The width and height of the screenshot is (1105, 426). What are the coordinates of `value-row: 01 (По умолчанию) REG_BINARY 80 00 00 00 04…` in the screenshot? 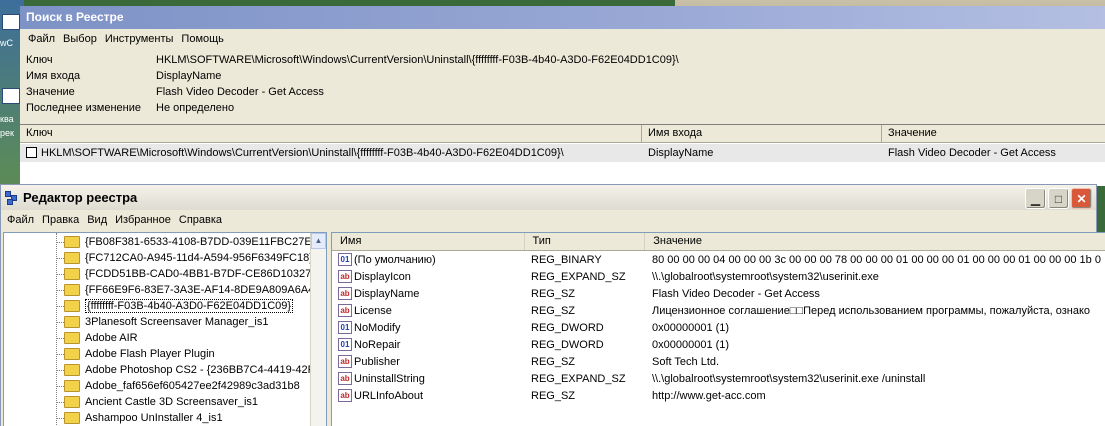 It's located at (718, 259).